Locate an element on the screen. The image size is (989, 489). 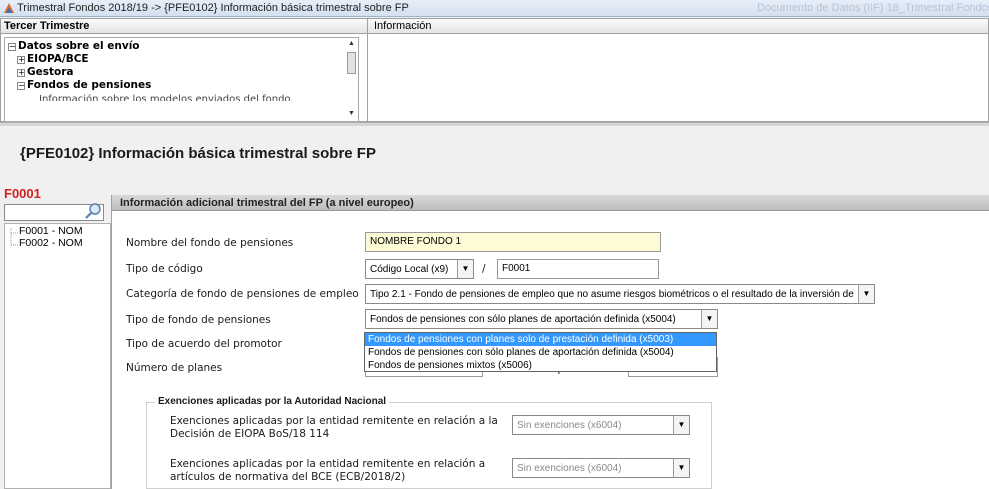
nombre-fondo-label: Nombre del fondo de pensiones is located at coordinates (210, 243).